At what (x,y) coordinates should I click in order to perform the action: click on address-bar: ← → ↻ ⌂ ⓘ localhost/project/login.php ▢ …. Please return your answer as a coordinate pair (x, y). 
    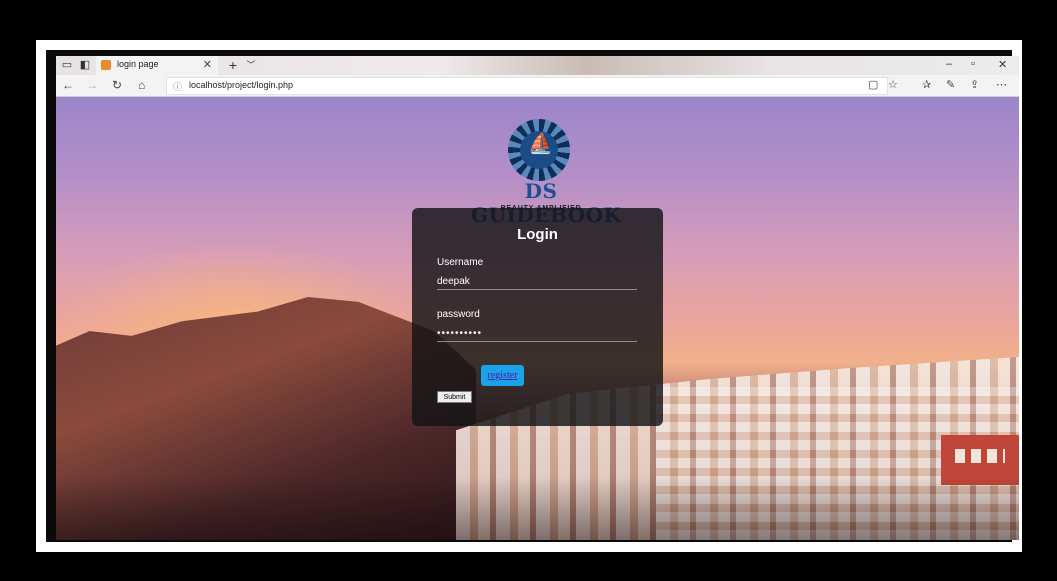
    Looking at the image, I should click on (537, 86).